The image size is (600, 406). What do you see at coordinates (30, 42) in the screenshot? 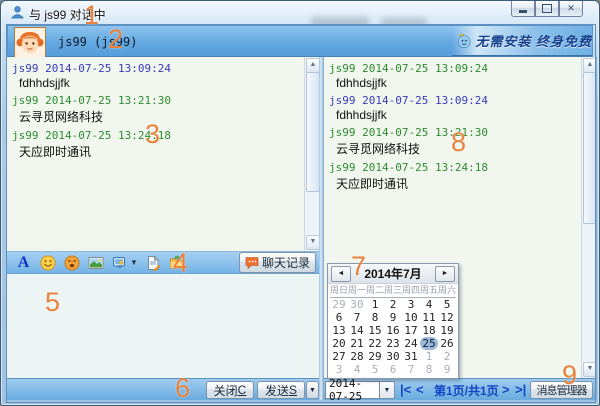
I see `avatar` at bounding box center [30, 42].